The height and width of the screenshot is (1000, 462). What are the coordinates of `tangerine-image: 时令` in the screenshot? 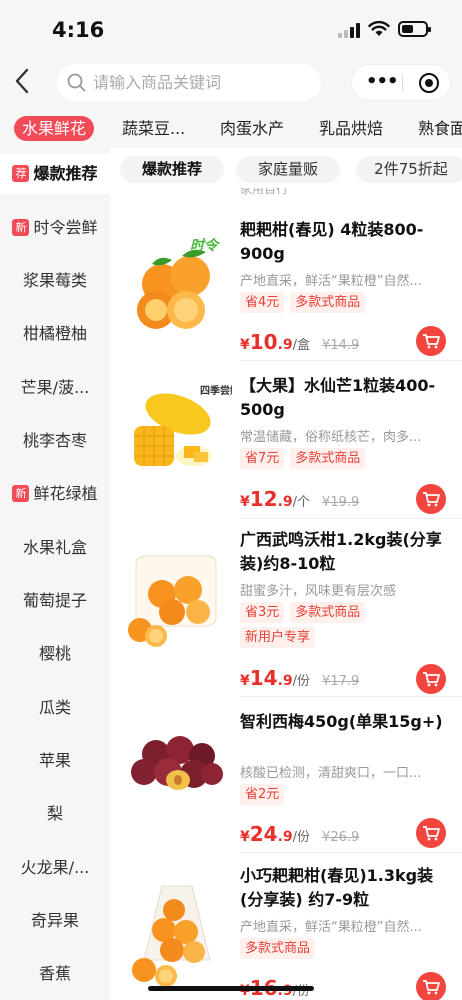 It's located at (178, 283).